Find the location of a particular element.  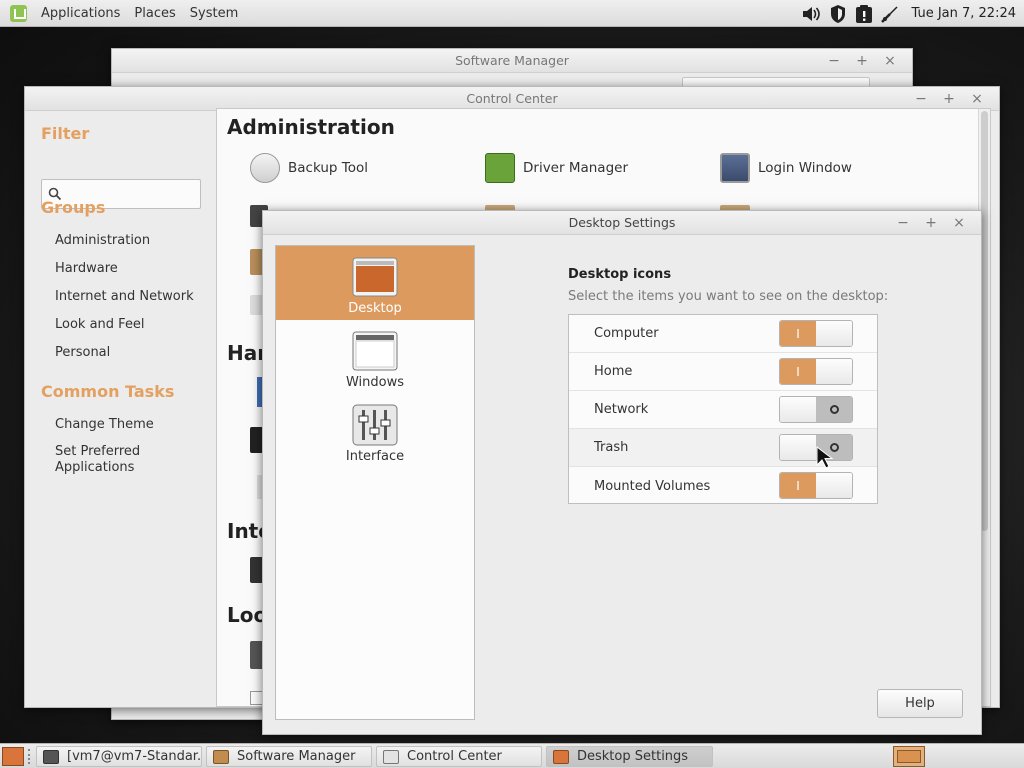

login-window-icon is located at coordinates (735, 168).